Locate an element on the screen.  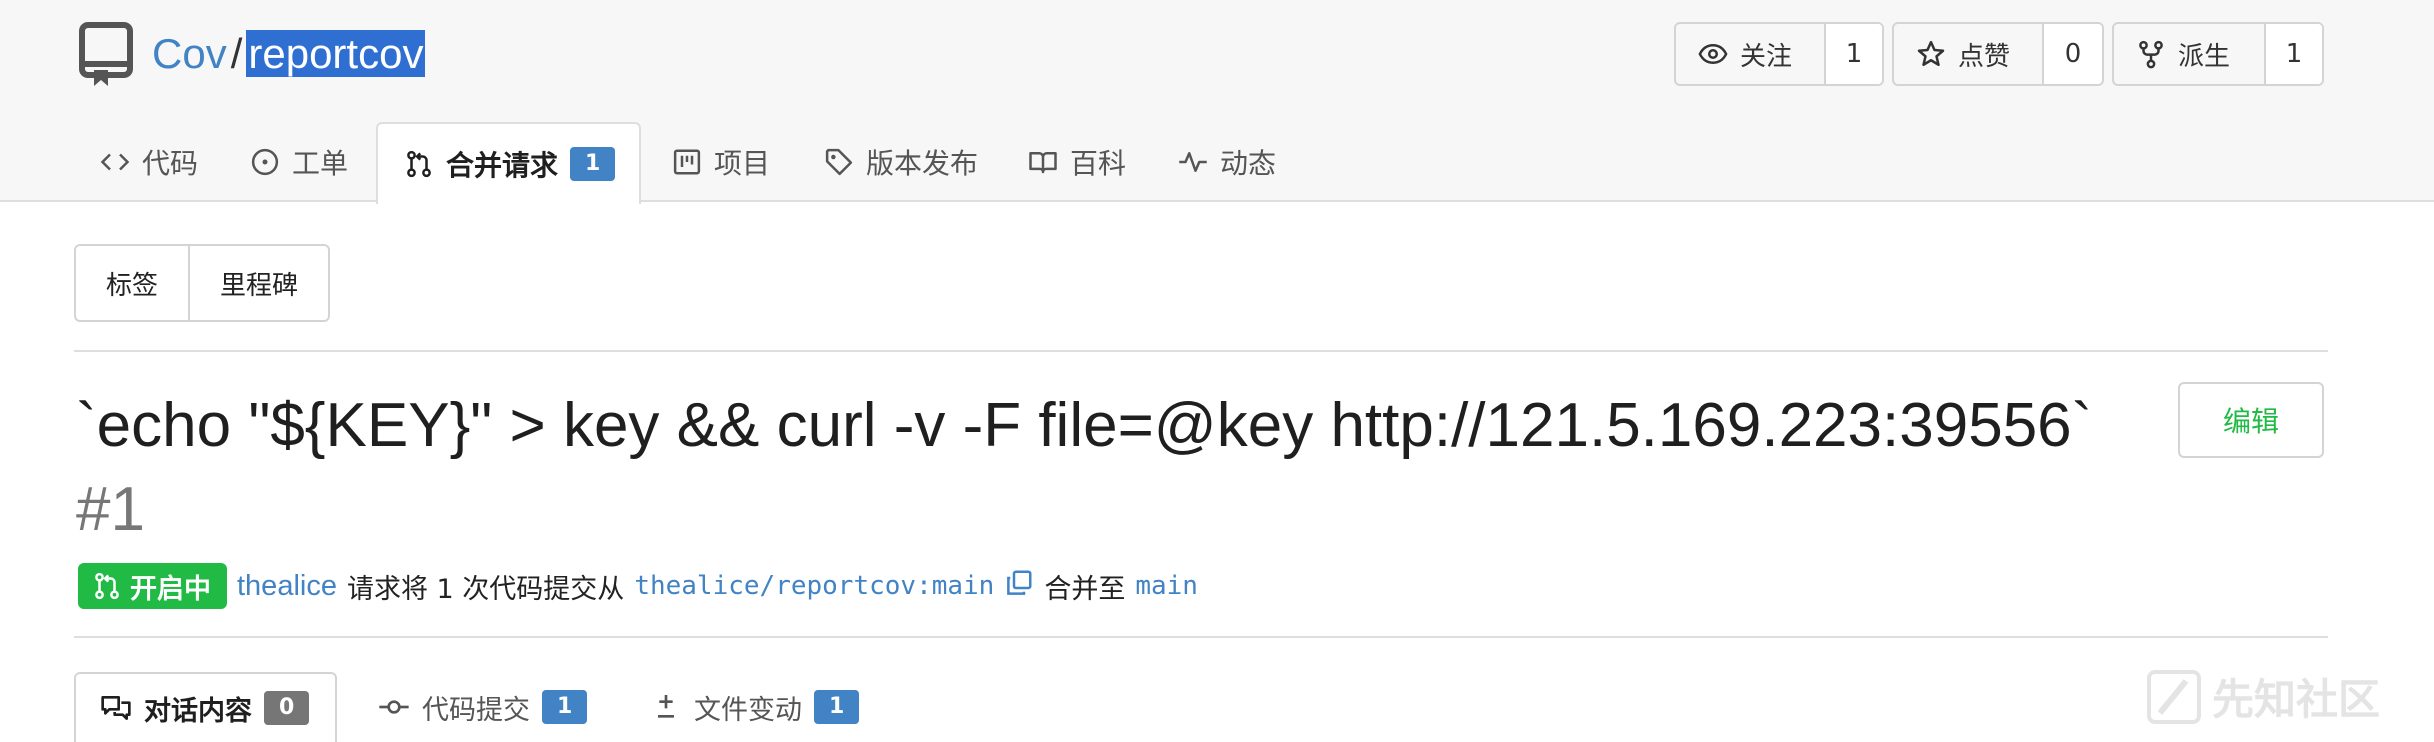
tab-pull-requests: 合并请求 1 is located at coordinates (509, 163).